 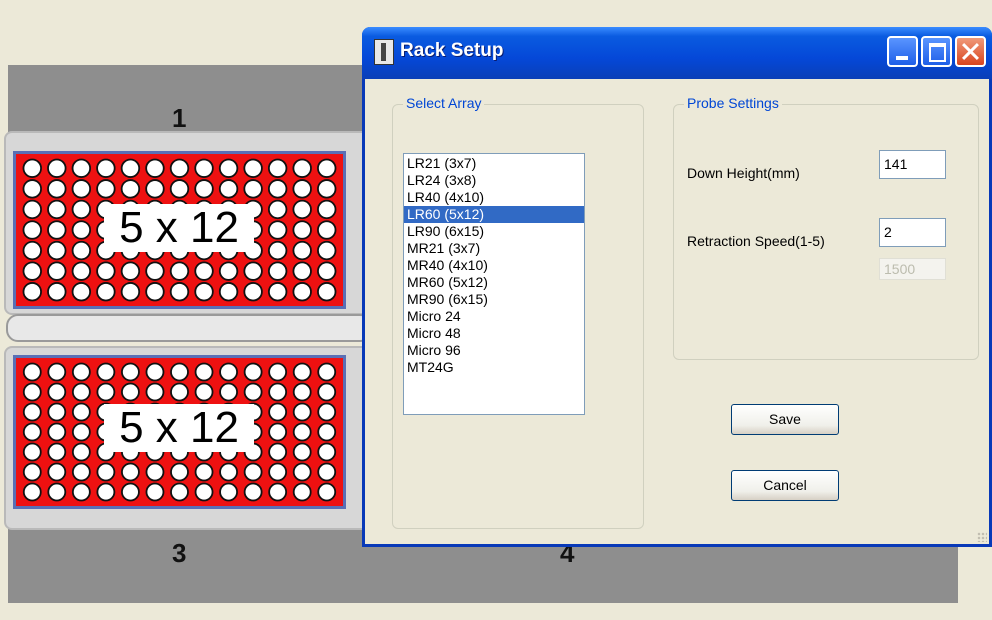 What do you see at coordinates (677, 53) in the screenshot?
I see `title-bar: Rack Setup` at bounding box center [677, 53].